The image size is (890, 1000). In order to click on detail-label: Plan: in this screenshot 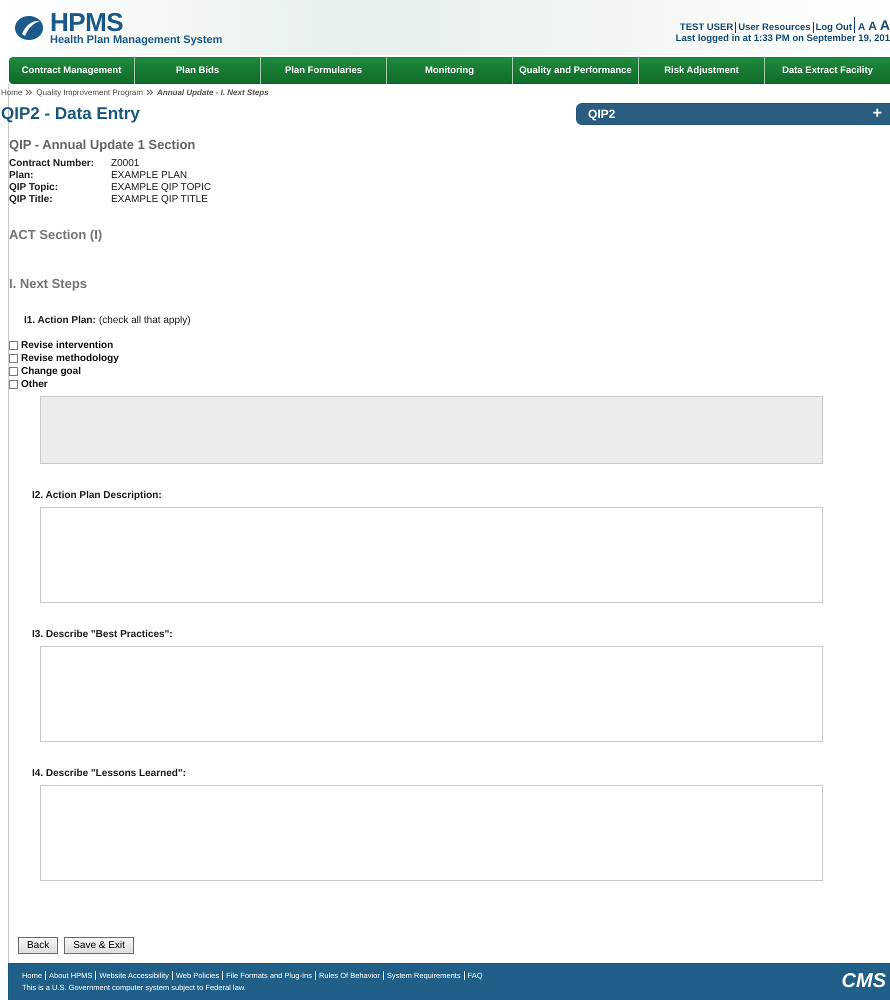, I will do `click(21, 175)`.